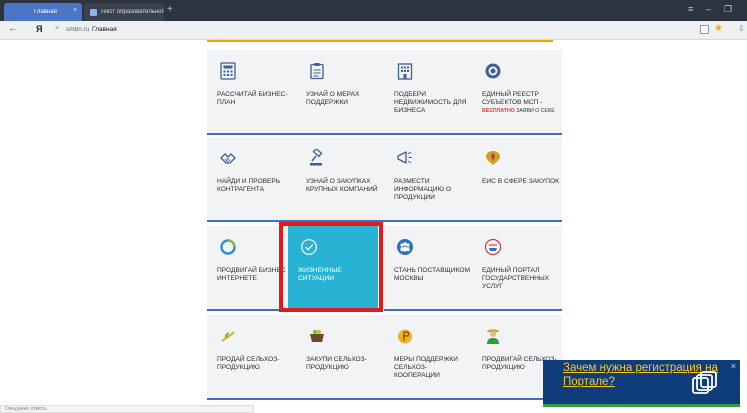  Describe the element at coordinates (493, 336) in the screenshot. I see `farmer-icon` at that location.